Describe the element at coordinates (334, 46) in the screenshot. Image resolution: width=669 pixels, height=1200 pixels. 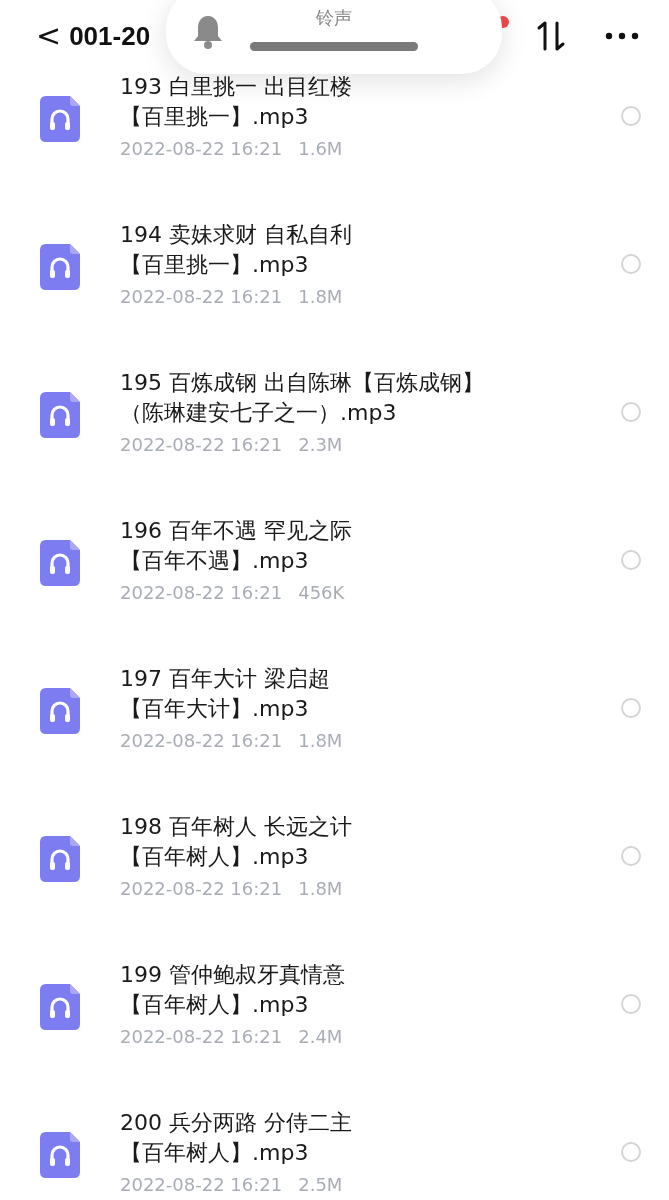
I see `volume-slider` at that location.